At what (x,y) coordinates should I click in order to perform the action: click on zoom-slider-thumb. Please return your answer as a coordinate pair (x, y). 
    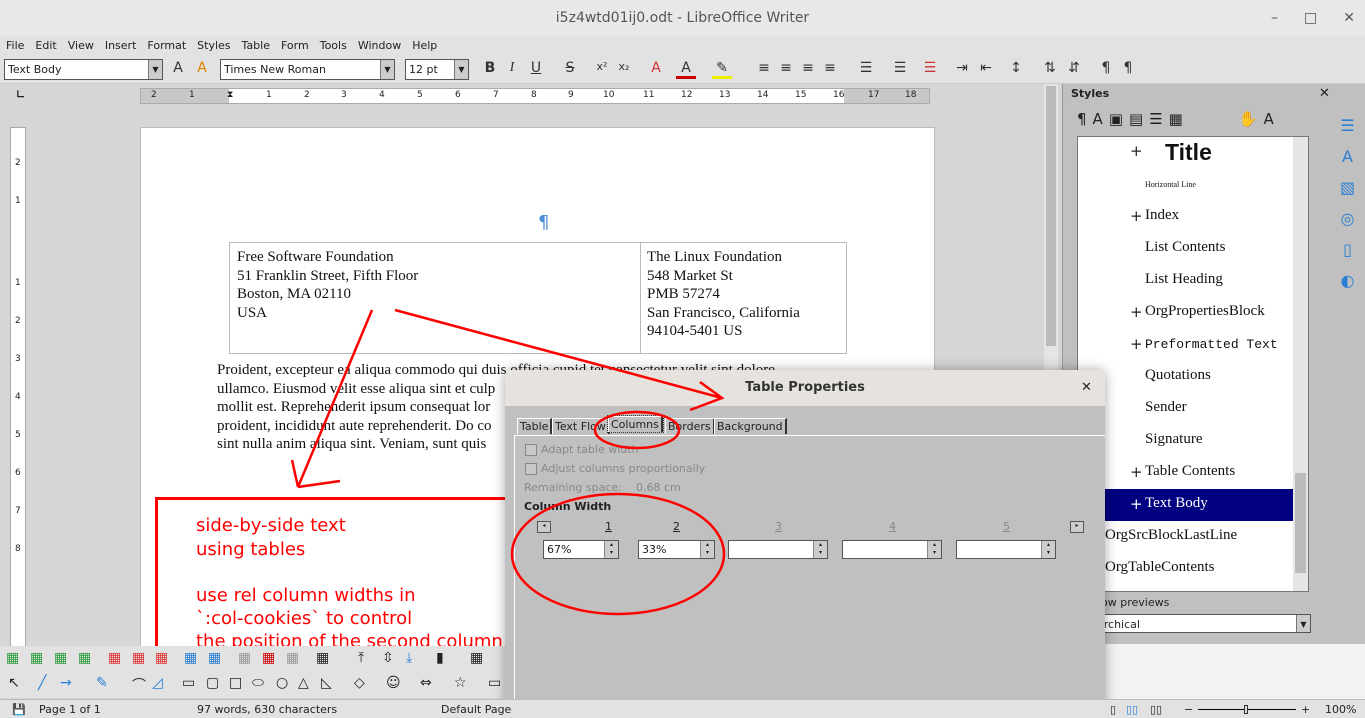
    Looking at the image, I should click on (1246, 709).